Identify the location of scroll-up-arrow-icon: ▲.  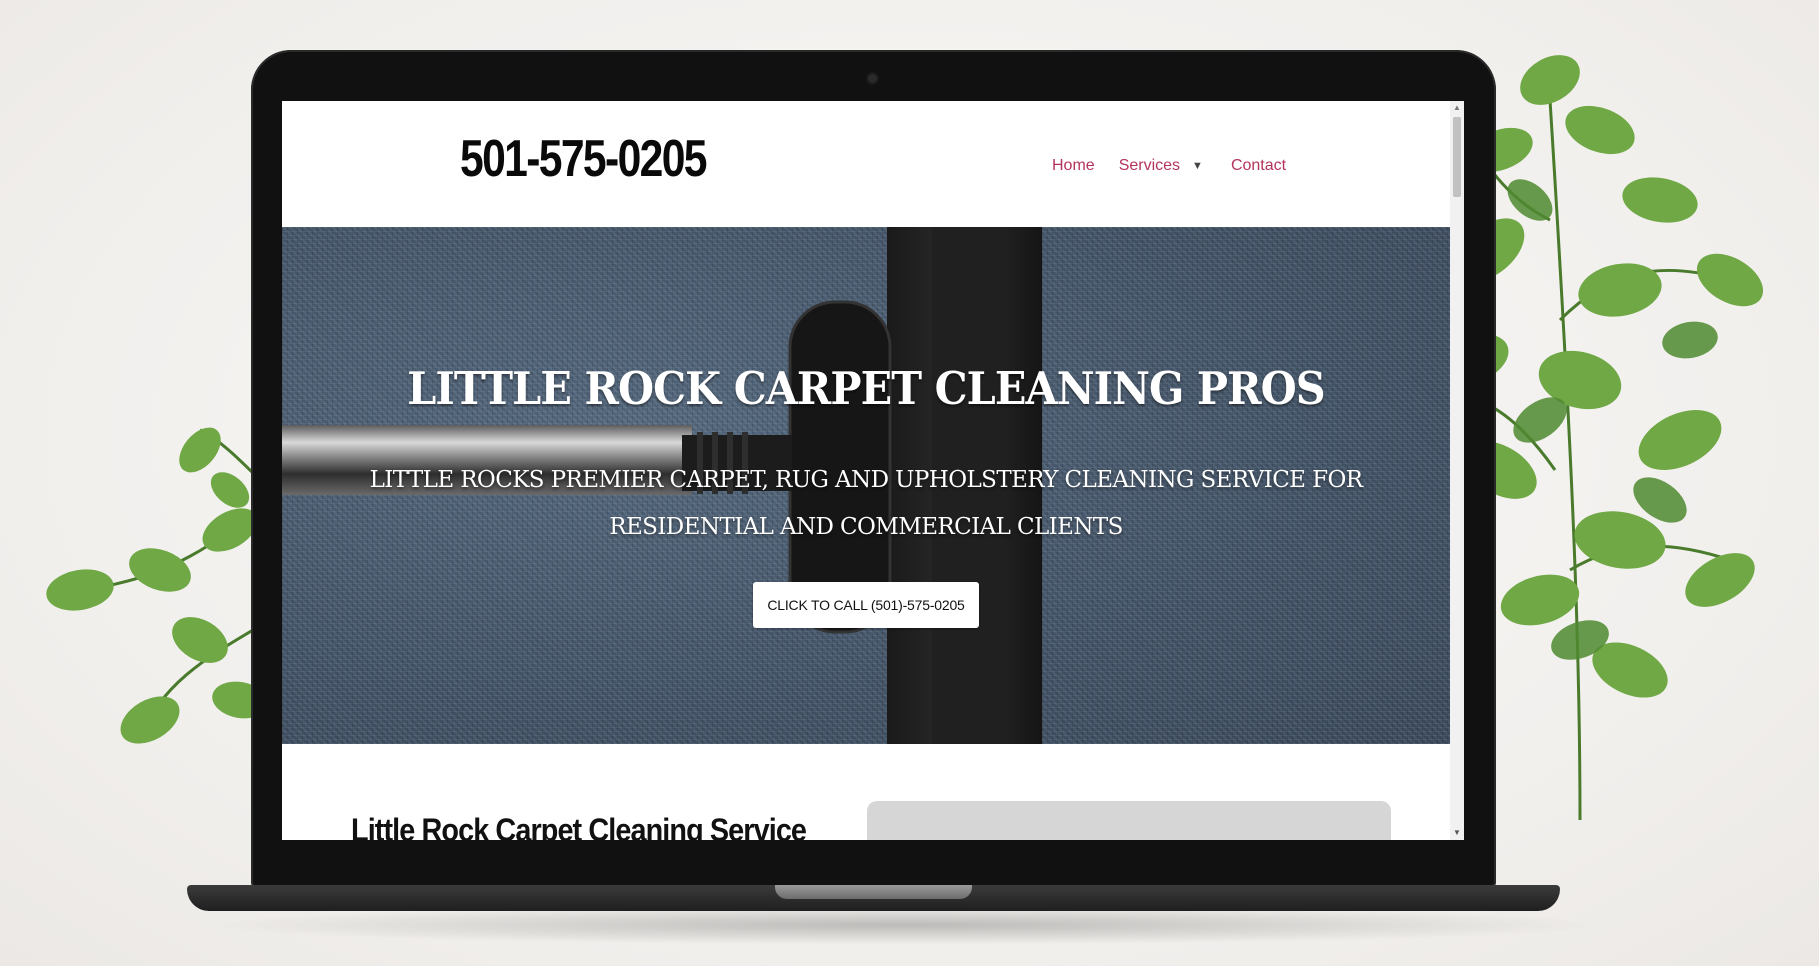
(1457, 108).